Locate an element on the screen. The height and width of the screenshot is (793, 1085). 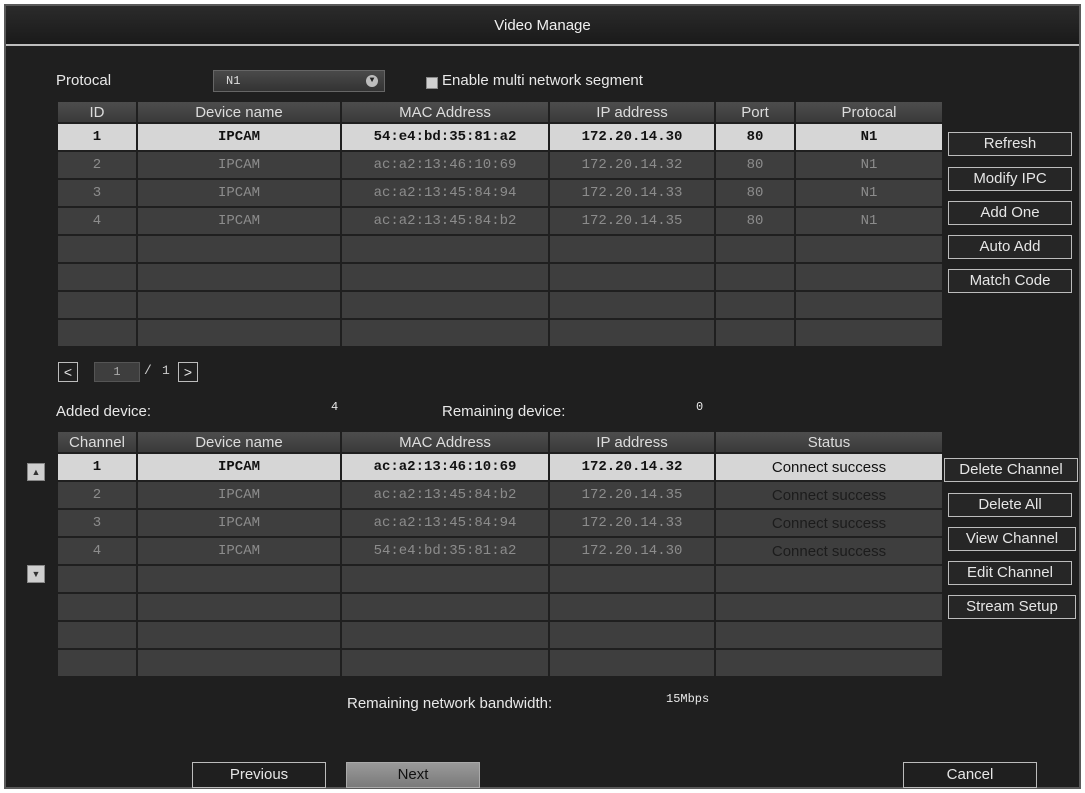
window-title: Video Manage is located at coordinates (542, 26).